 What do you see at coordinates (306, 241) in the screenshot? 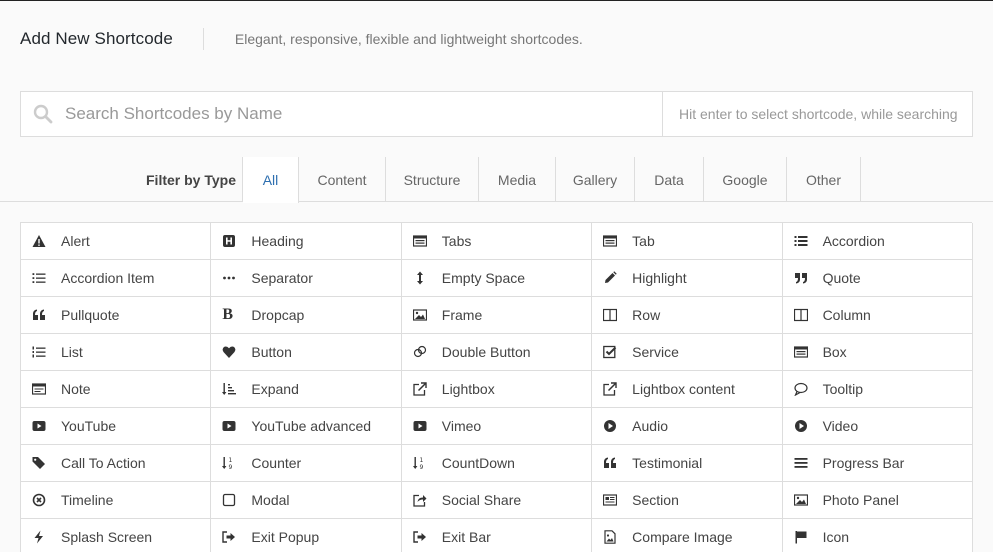
I see `shortcode-item-heading: Heading` at bounding box center [306, 241].